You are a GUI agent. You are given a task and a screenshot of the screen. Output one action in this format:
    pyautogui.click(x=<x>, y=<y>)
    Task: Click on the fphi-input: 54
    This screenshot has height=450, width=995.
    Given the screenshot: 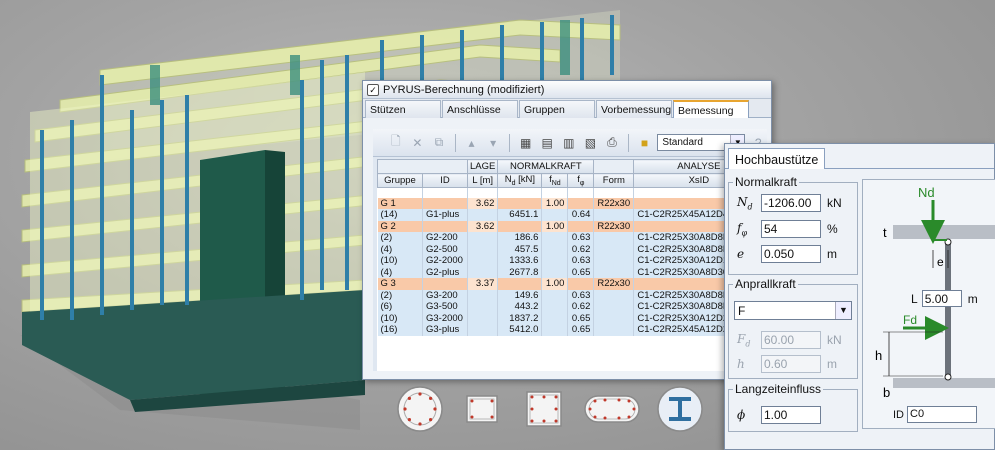 What is the action you would take?
    pyautogui.click(x=791, y=229)
    